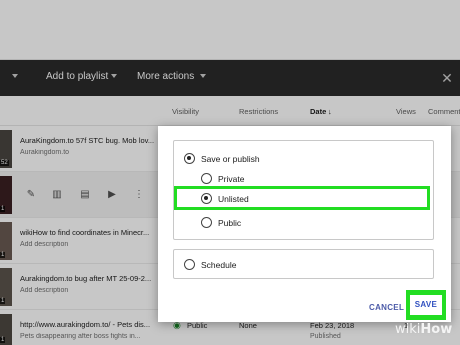 Image resolution: width=460 pixels, height=345 pixels. Describe the element at coordinates (408, 329) in the screenshot. I see `watermark-wiki: wiki` at that location.